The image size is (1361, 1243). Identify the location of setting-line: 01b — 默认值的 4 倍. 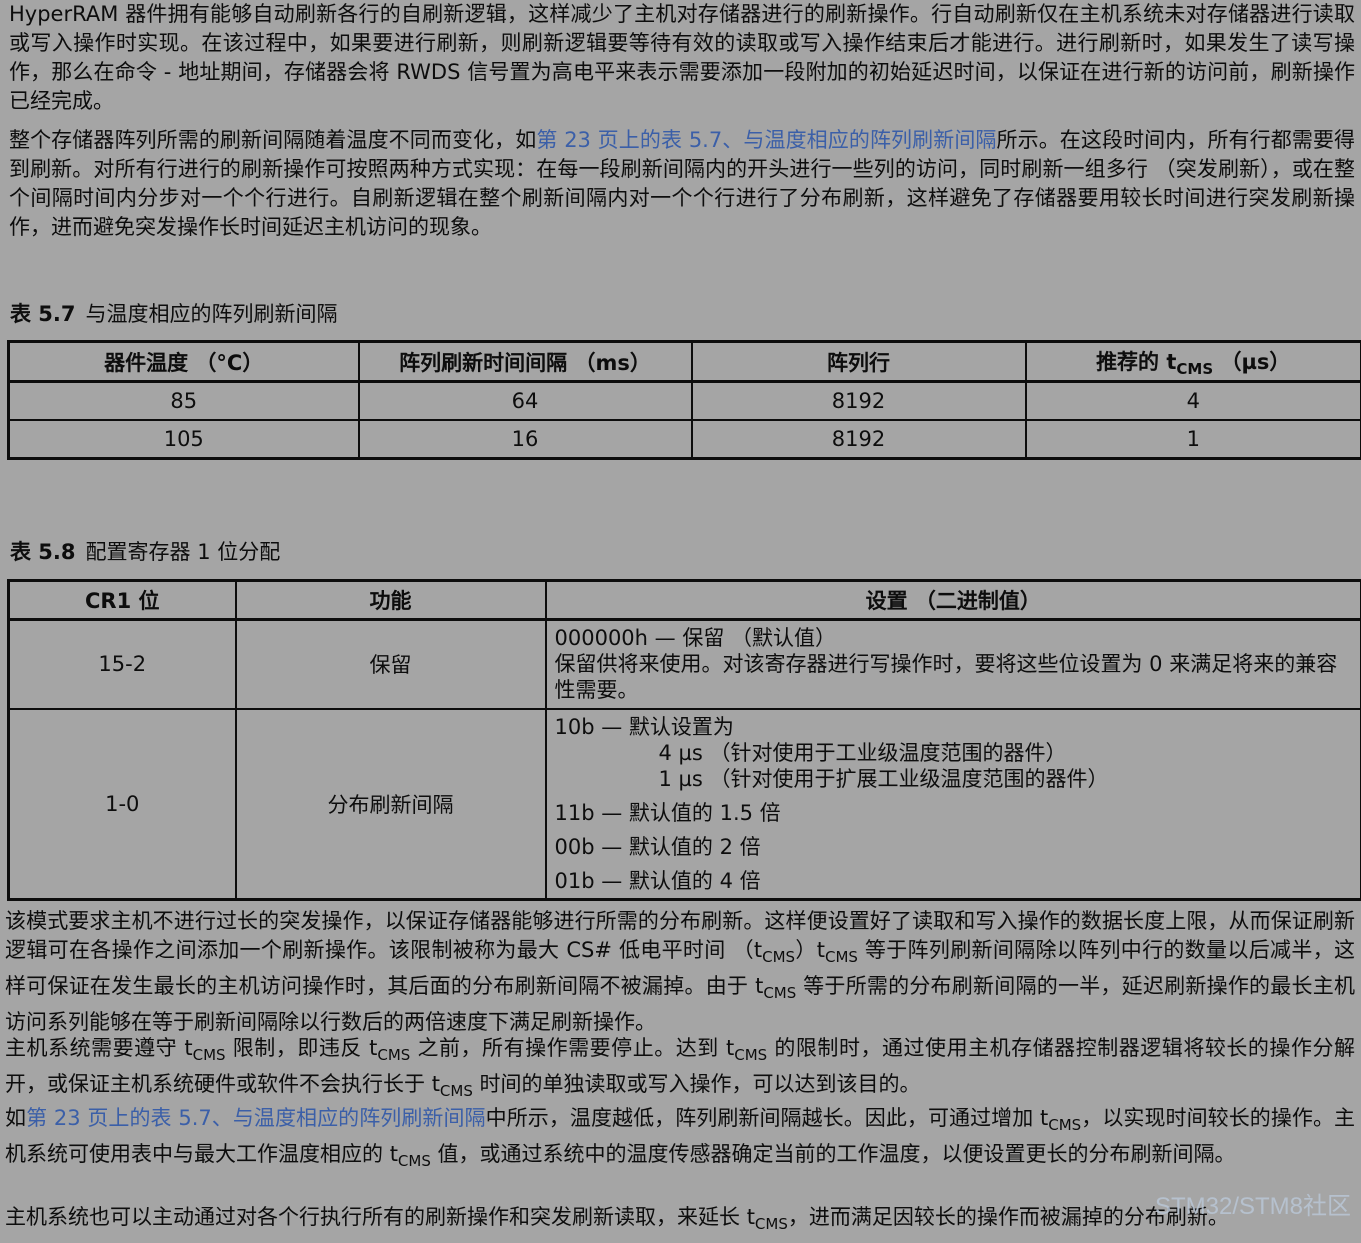
(657, 880).